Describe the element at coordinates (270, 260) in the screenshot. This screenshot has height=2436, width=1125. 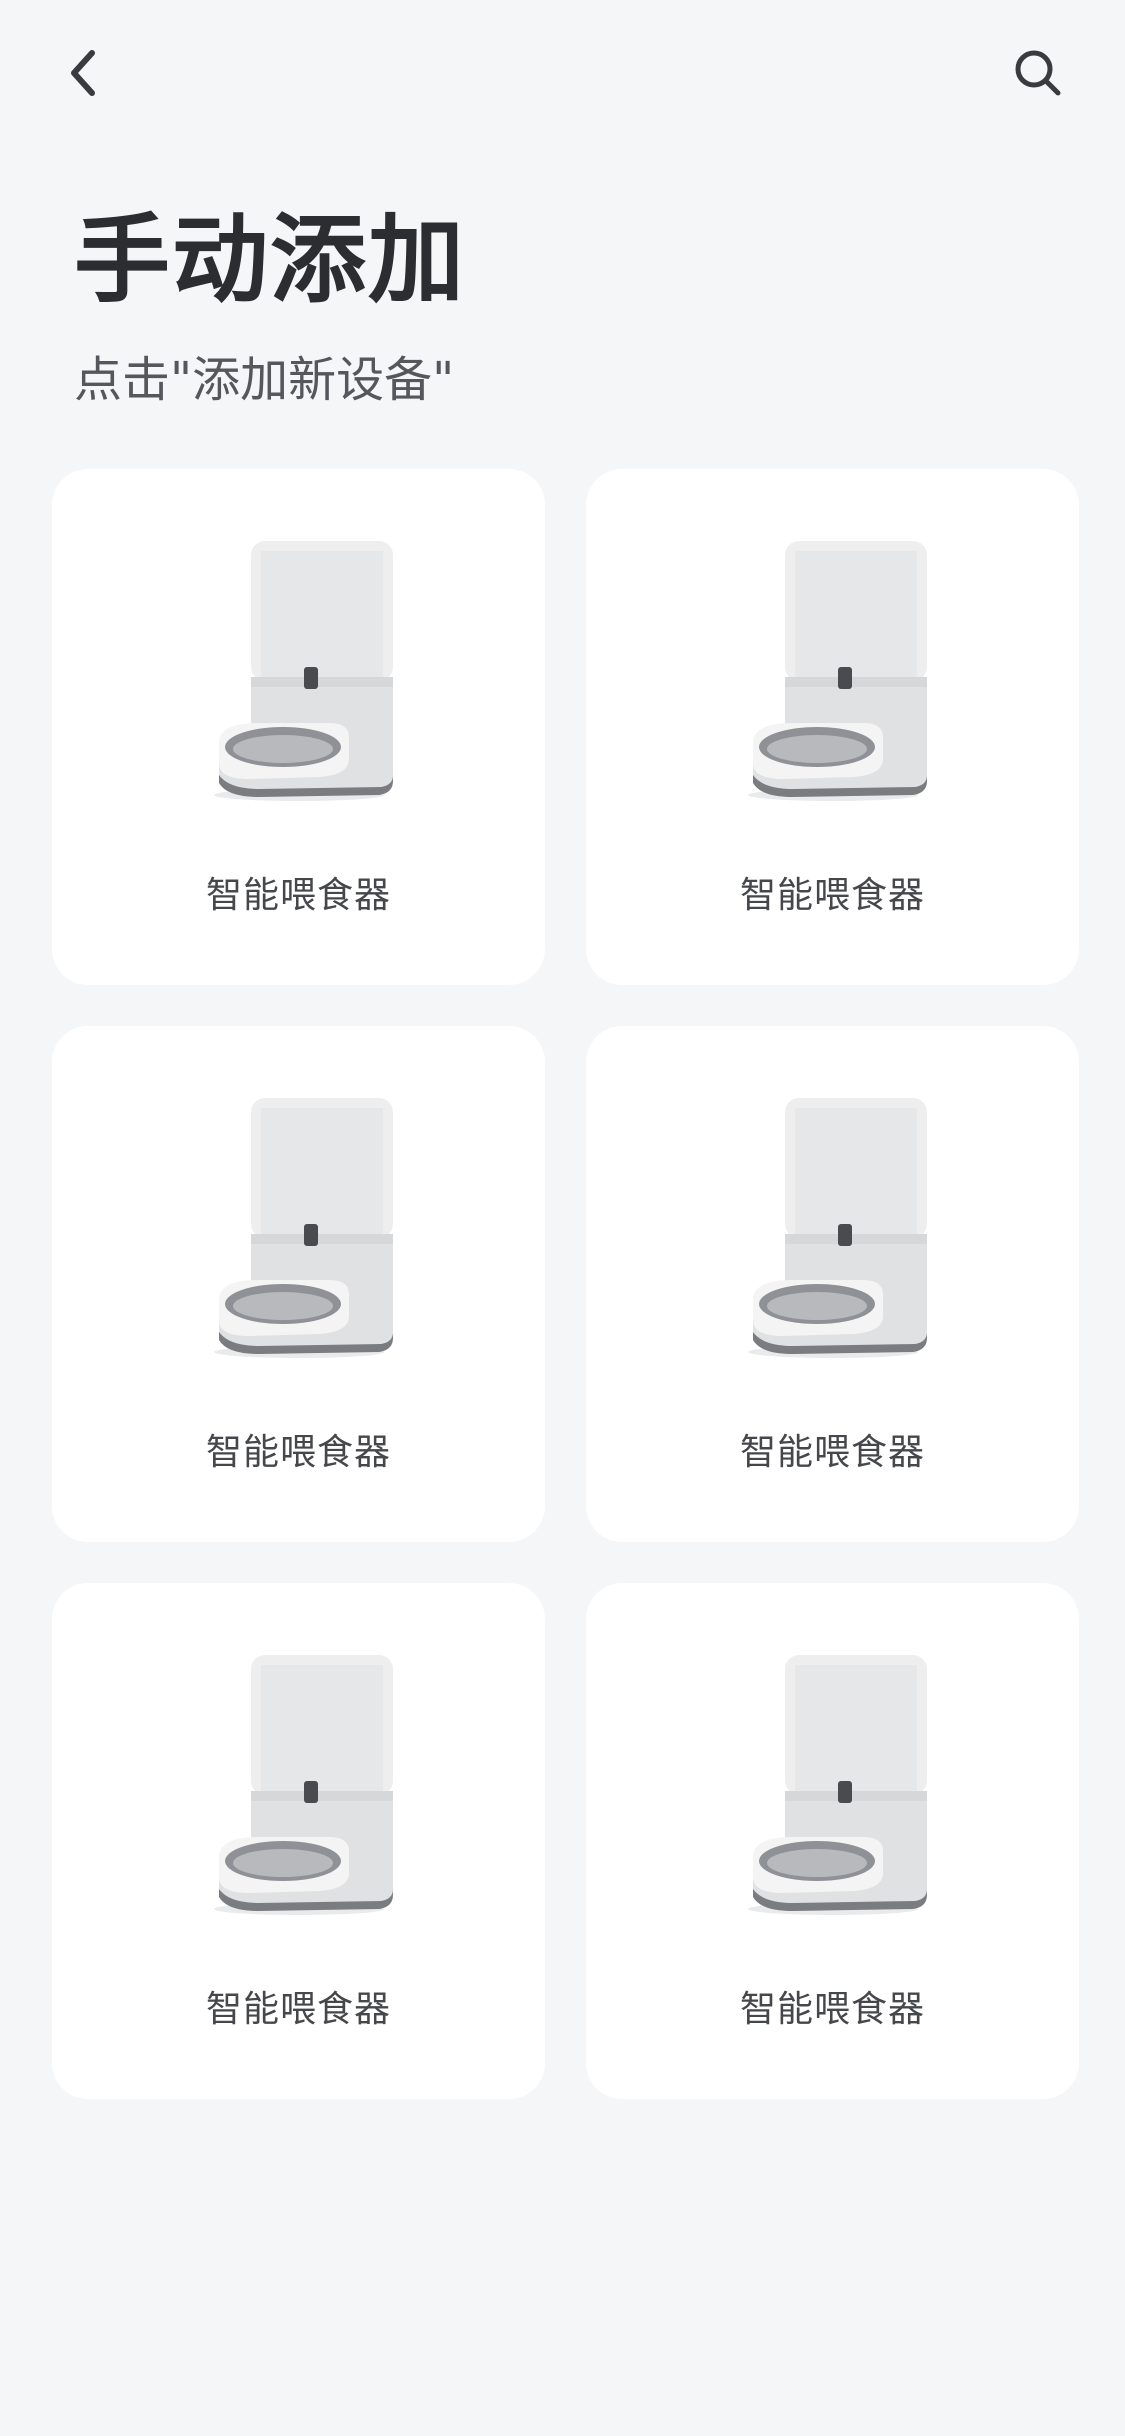
I see `page-title: 手动添加` at that location.